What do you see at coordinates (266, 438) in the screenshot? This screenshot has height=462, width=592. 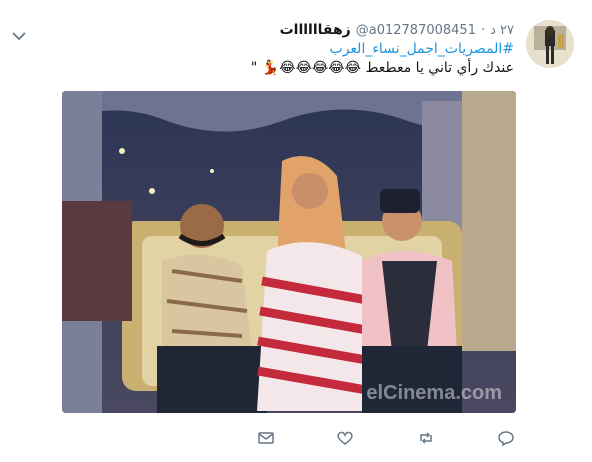 I see `mail-icon` at bounding box center [266, 438].